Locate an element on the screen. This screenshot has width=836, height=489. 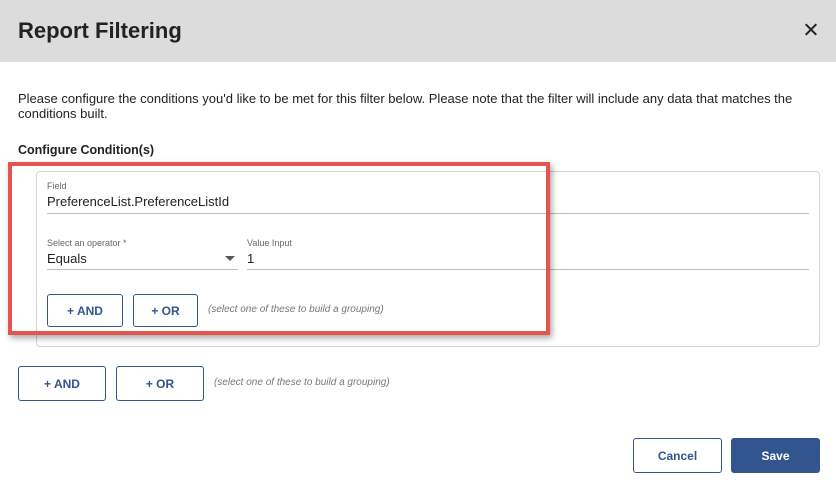
save-button: Save is located at coordinates (775, 455).